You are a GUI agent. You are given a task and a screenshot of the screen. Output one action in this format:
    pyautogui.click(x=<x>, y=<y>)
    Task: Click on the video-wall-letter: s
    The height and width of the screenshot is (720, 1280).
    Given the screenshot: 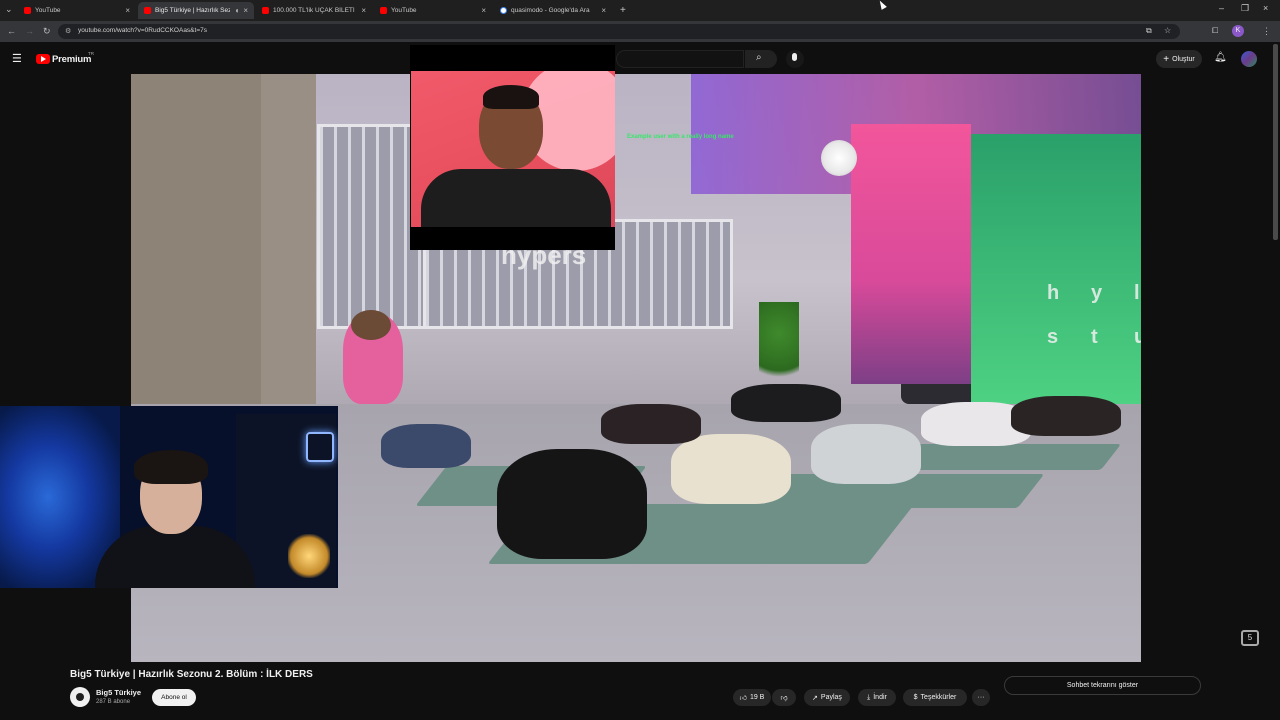 What is the action you would take?
    pyautogui.click(x=1053, y=337)
    